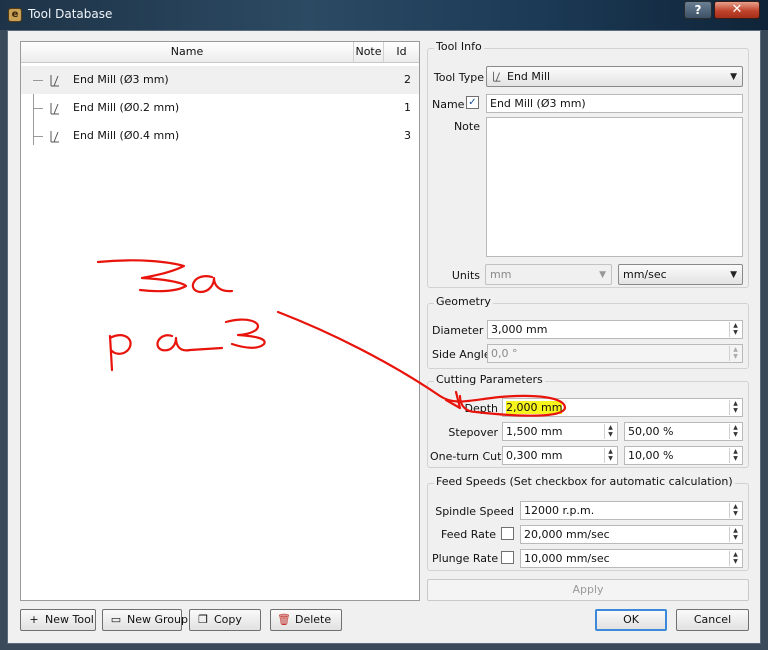  I want to click on arrow-line, so click(421, 363).